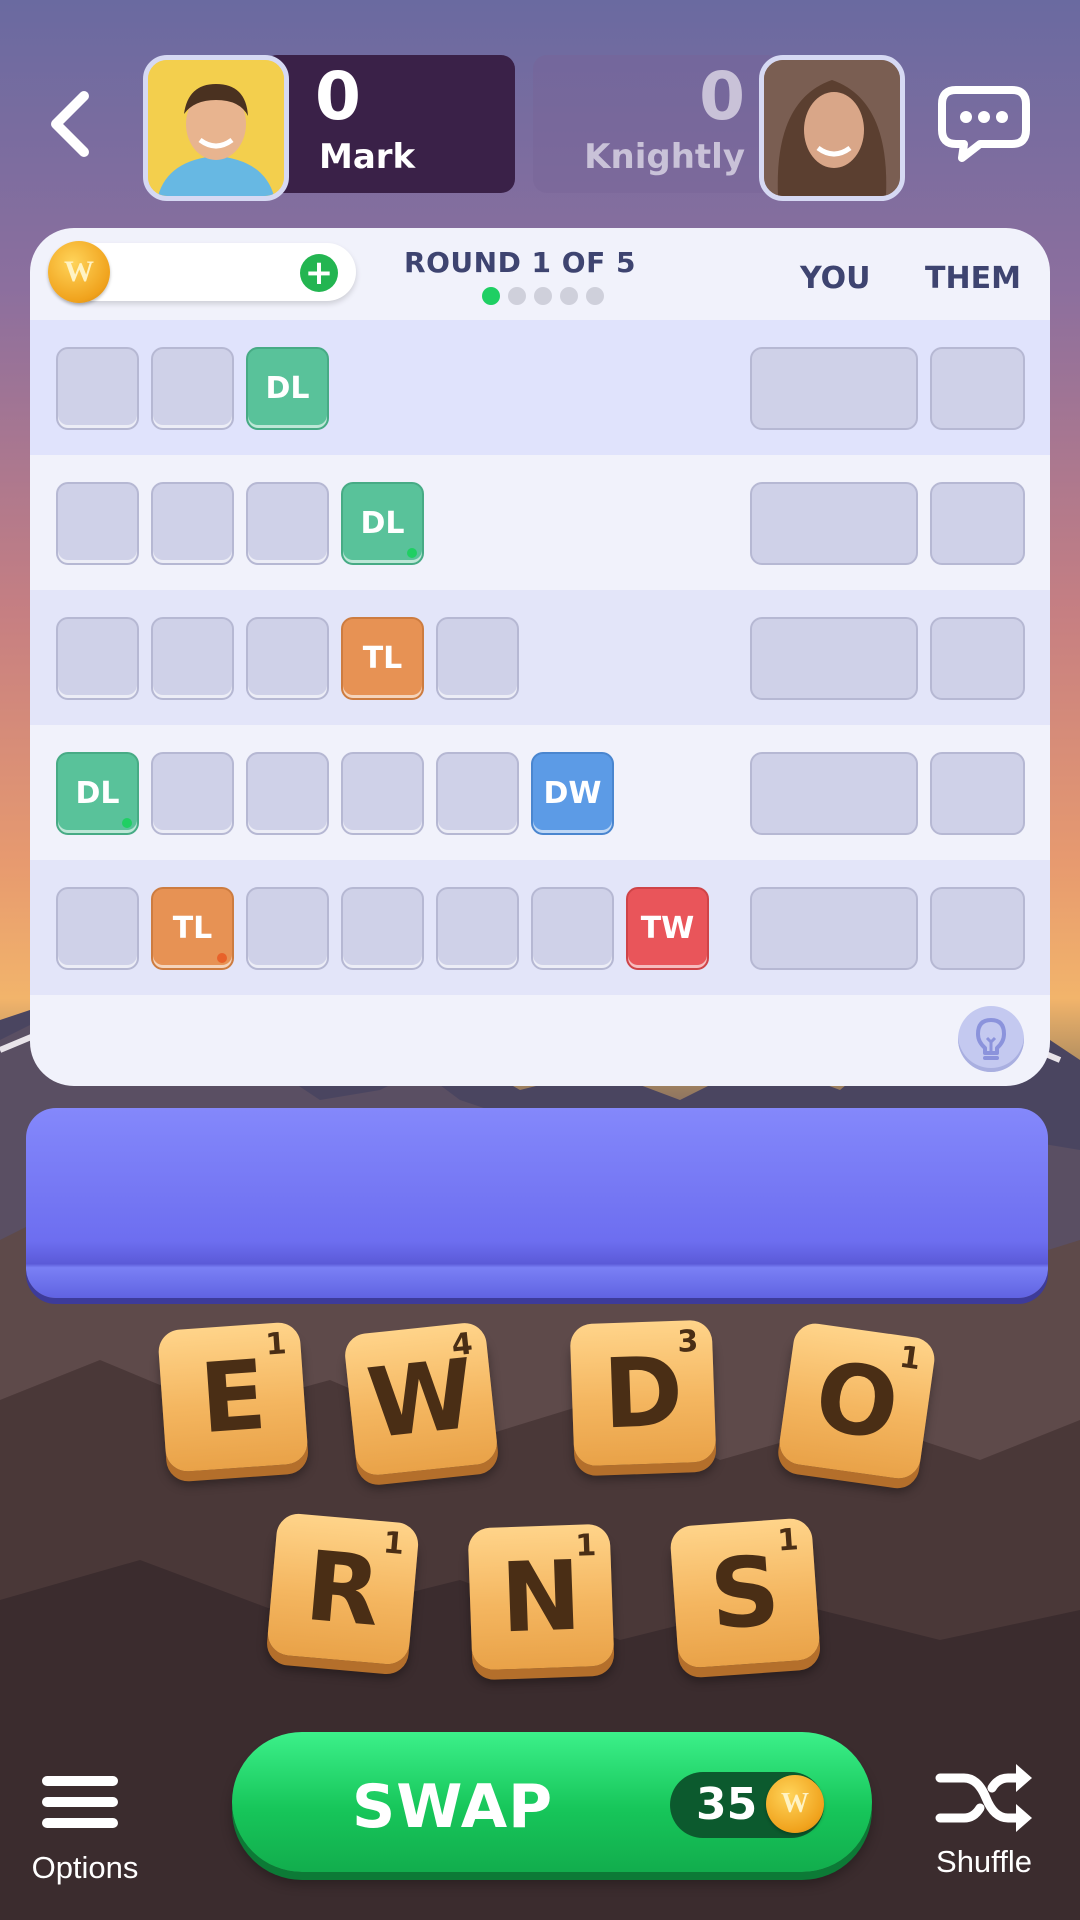 The height and width of the screenshot is (1920, 1080). What do you see at coordinates (857, 1401) in the screenshot?
I see `letter-tile: O 1` at bounding box center [857, 1401].